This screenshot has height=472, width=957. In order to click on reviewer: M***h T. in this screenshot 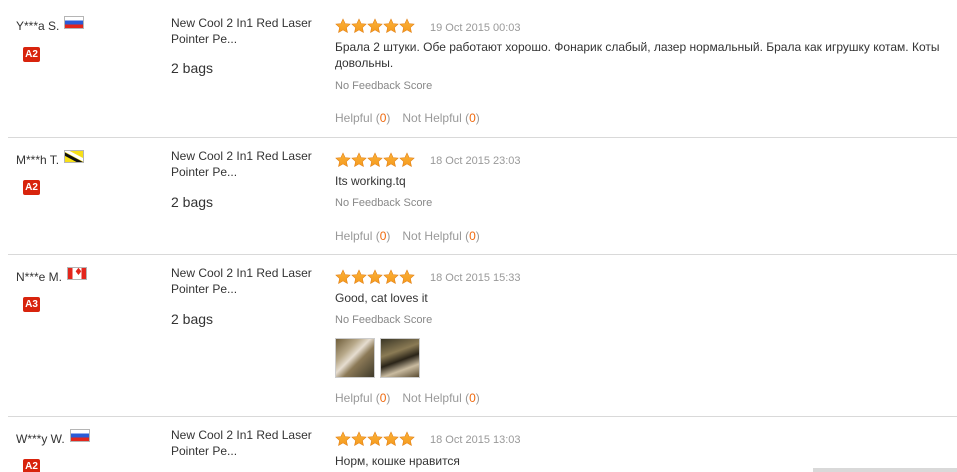, I will do `click(50, 158)`.